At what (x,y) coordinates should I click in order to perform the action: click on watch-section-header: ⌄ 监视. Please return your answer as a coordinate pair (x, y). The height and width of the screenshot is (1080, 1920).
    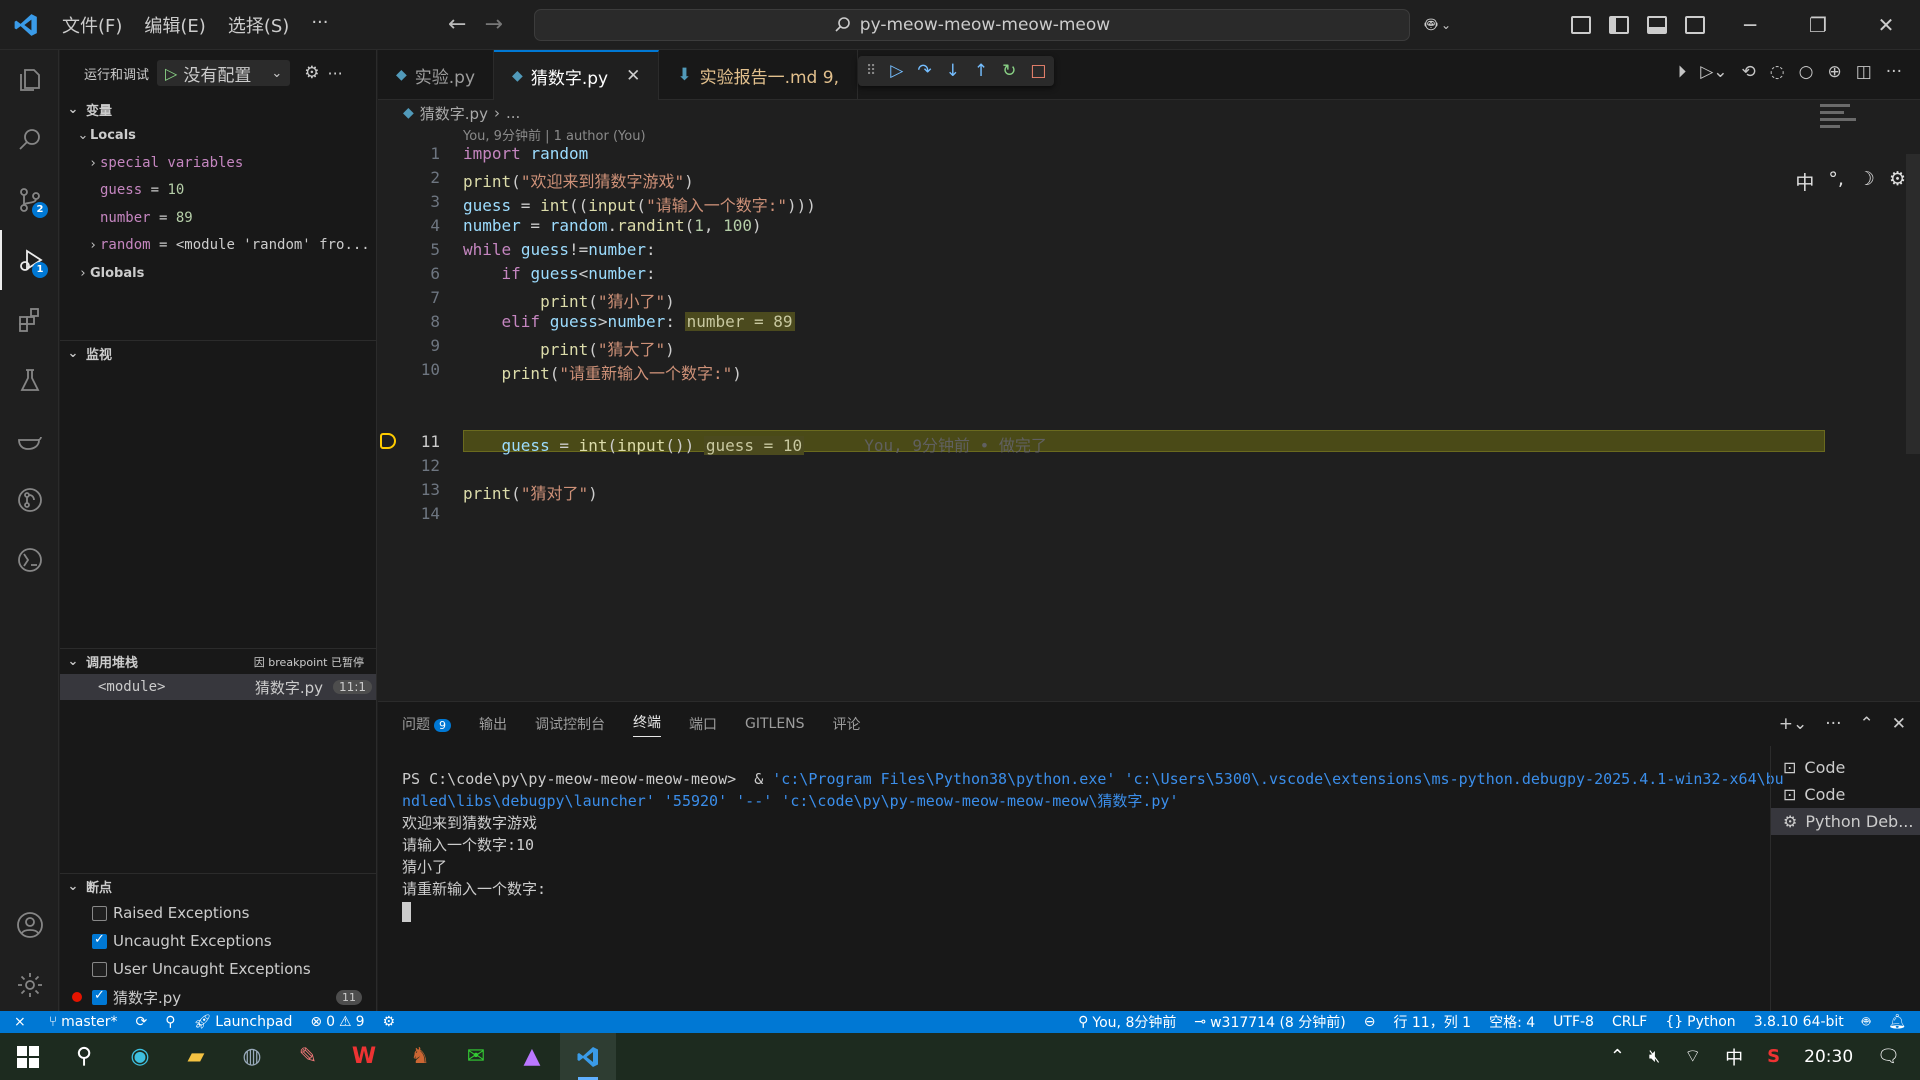
    Looking at the image, I should click on (218, 353).